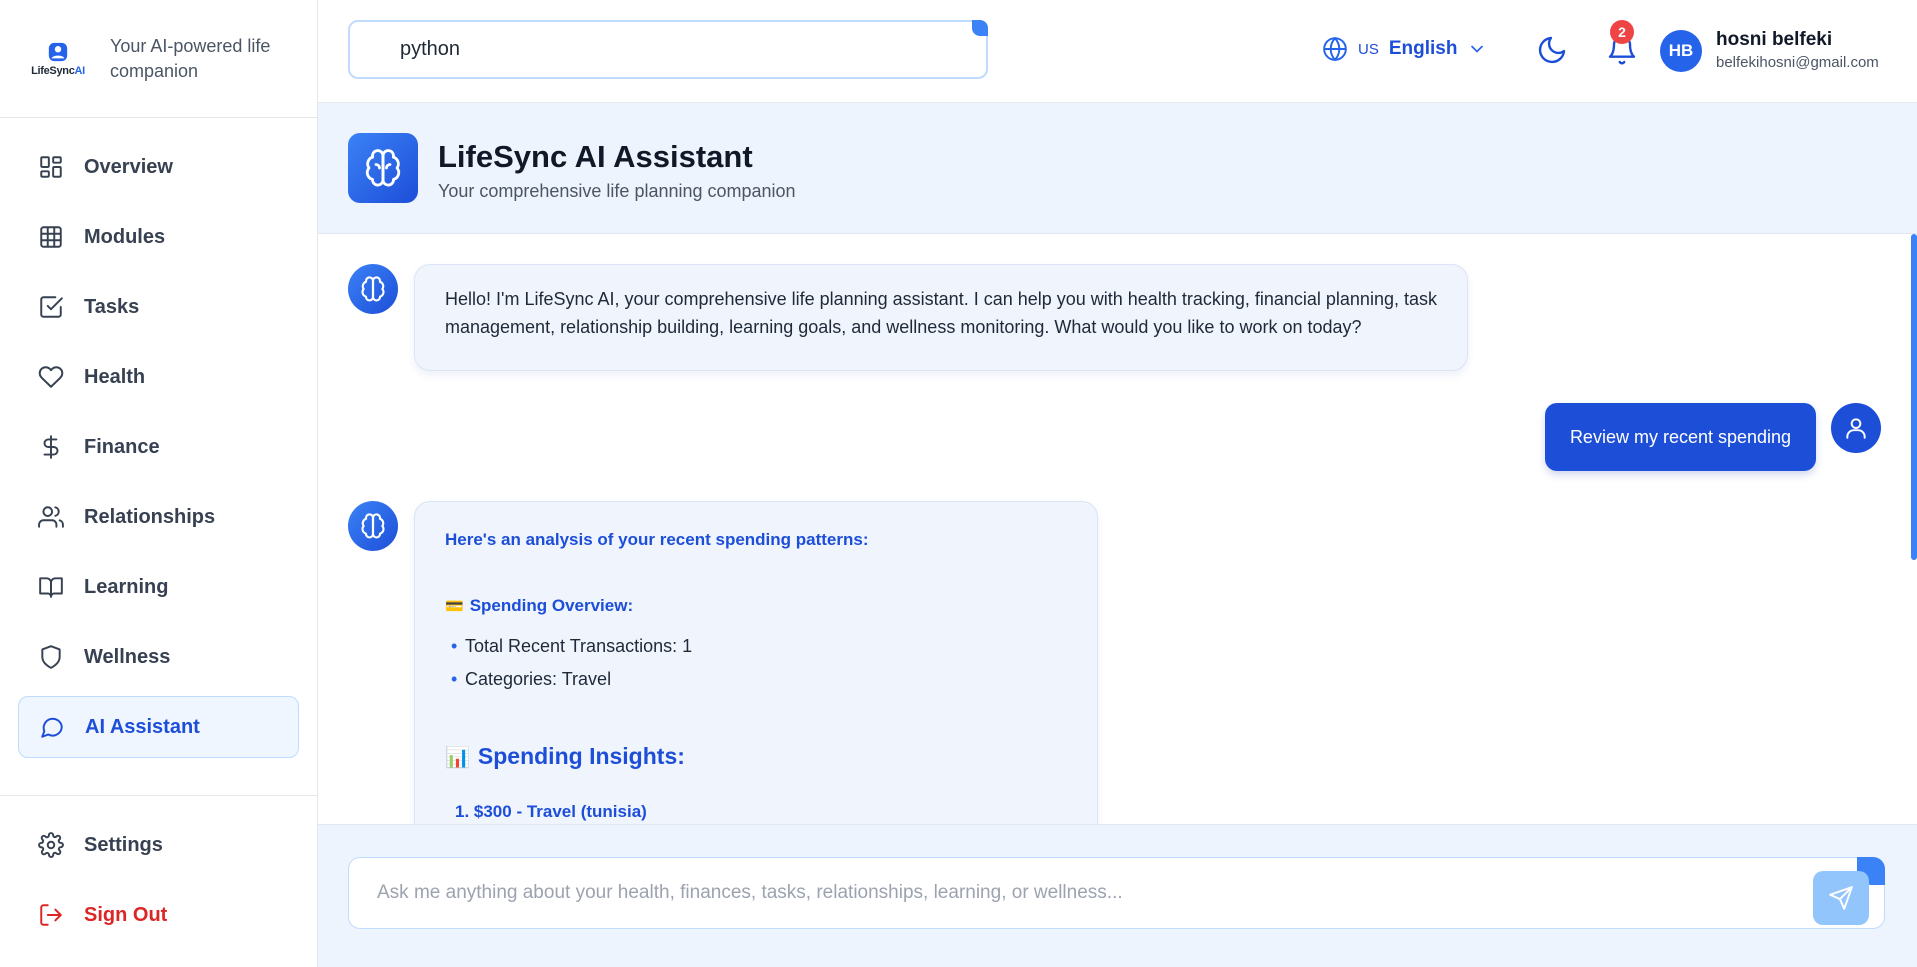  Describe the element at coordinates (1797, 62) in the screenshot. I see `user-email: belfekihosni@gmail.com` at that location.